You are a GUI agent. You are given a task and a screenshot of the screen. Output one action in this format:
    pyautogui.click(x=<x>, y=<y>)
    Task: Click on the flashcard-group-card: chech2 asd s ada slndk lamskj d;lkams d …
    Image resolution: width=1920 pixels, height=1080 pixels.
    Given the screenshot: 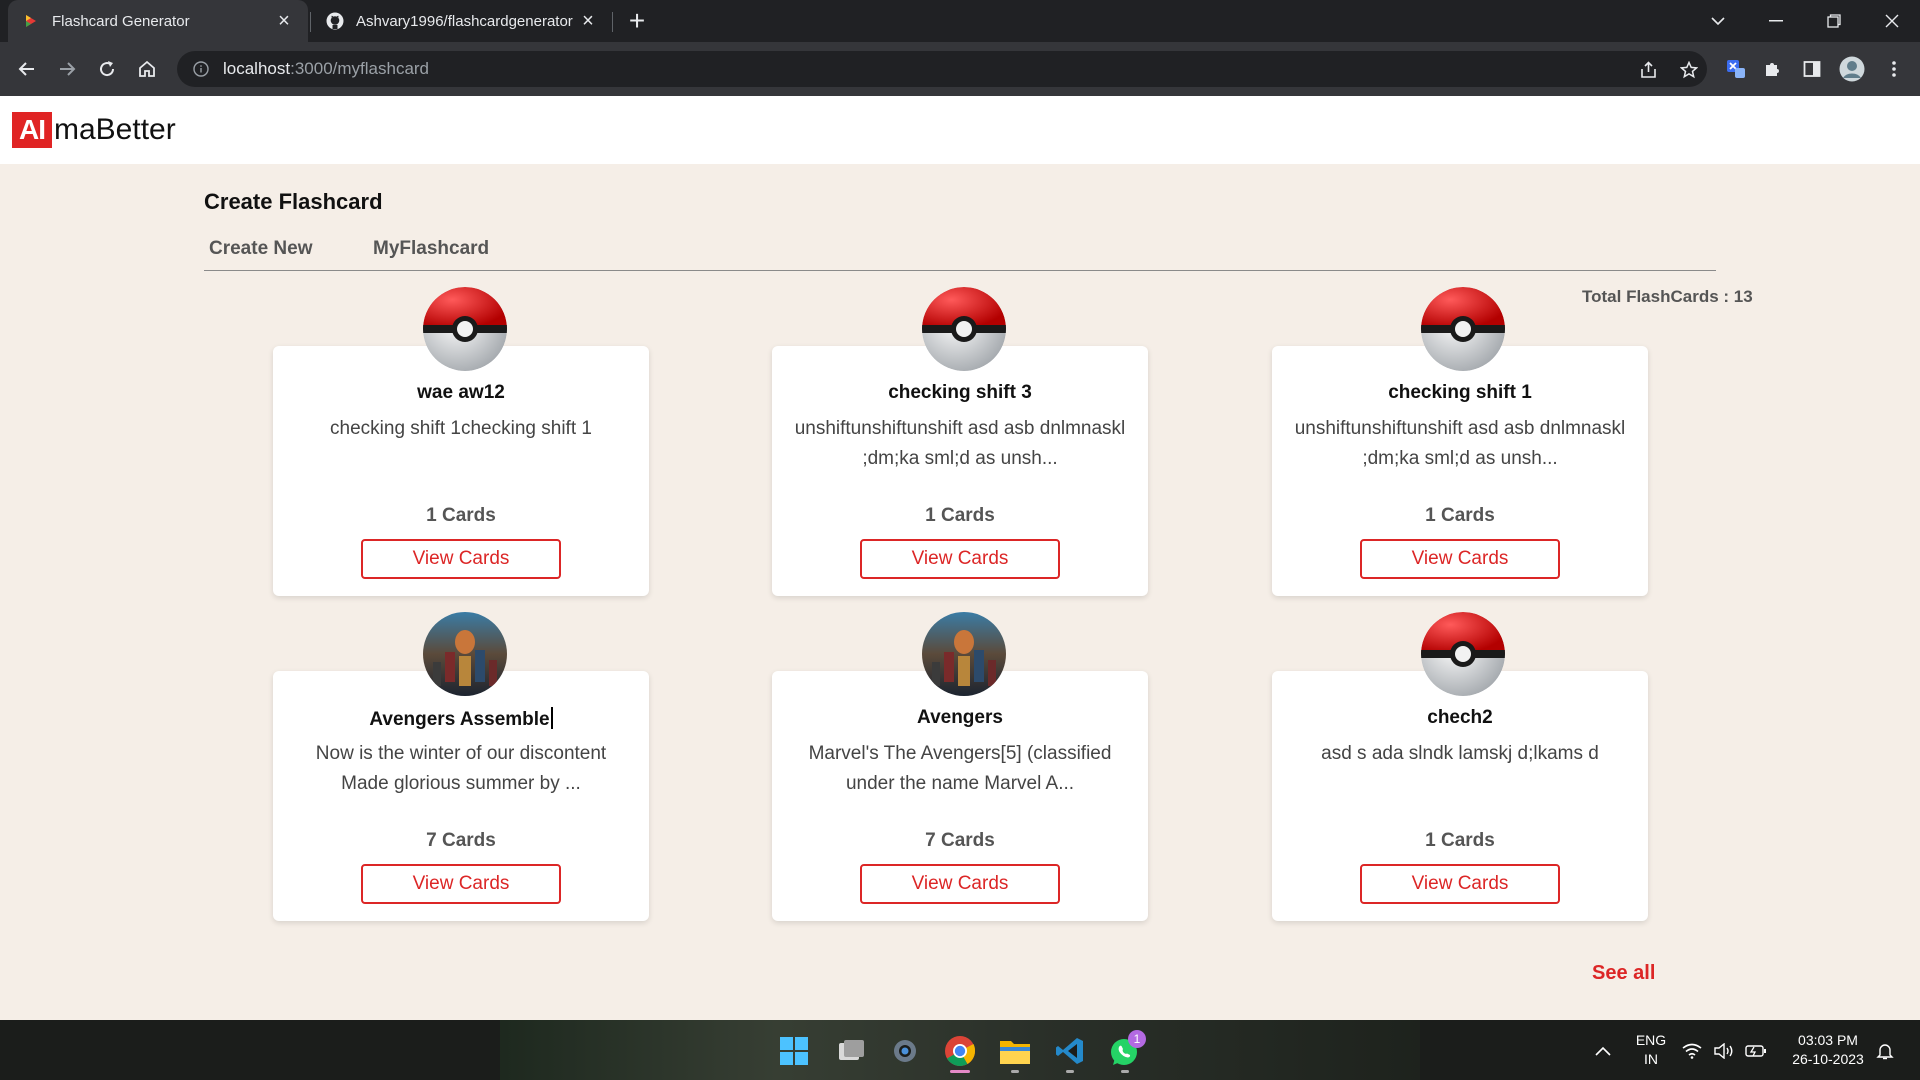 What is the action you would take?
    pyautogui.click(x=1460, y=796)
    